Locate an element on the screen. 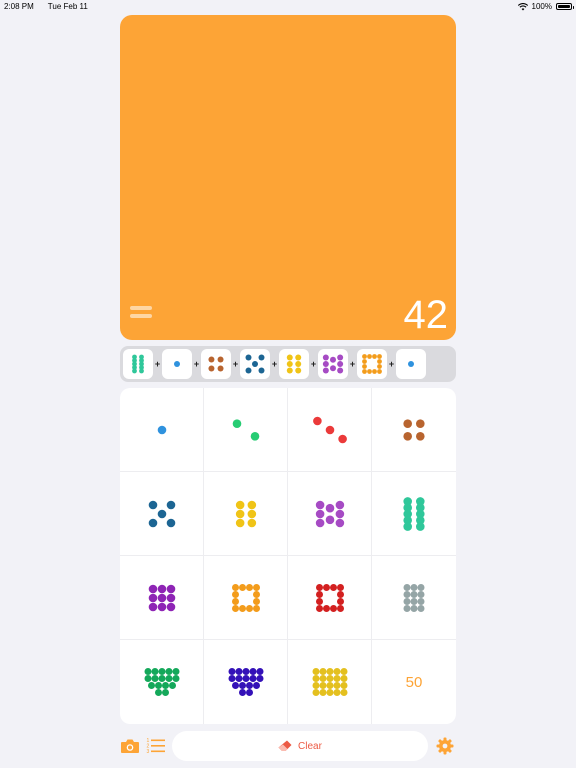 This screenshot has width=576, height=768. camera-icon is located at coordinates (130, 746).